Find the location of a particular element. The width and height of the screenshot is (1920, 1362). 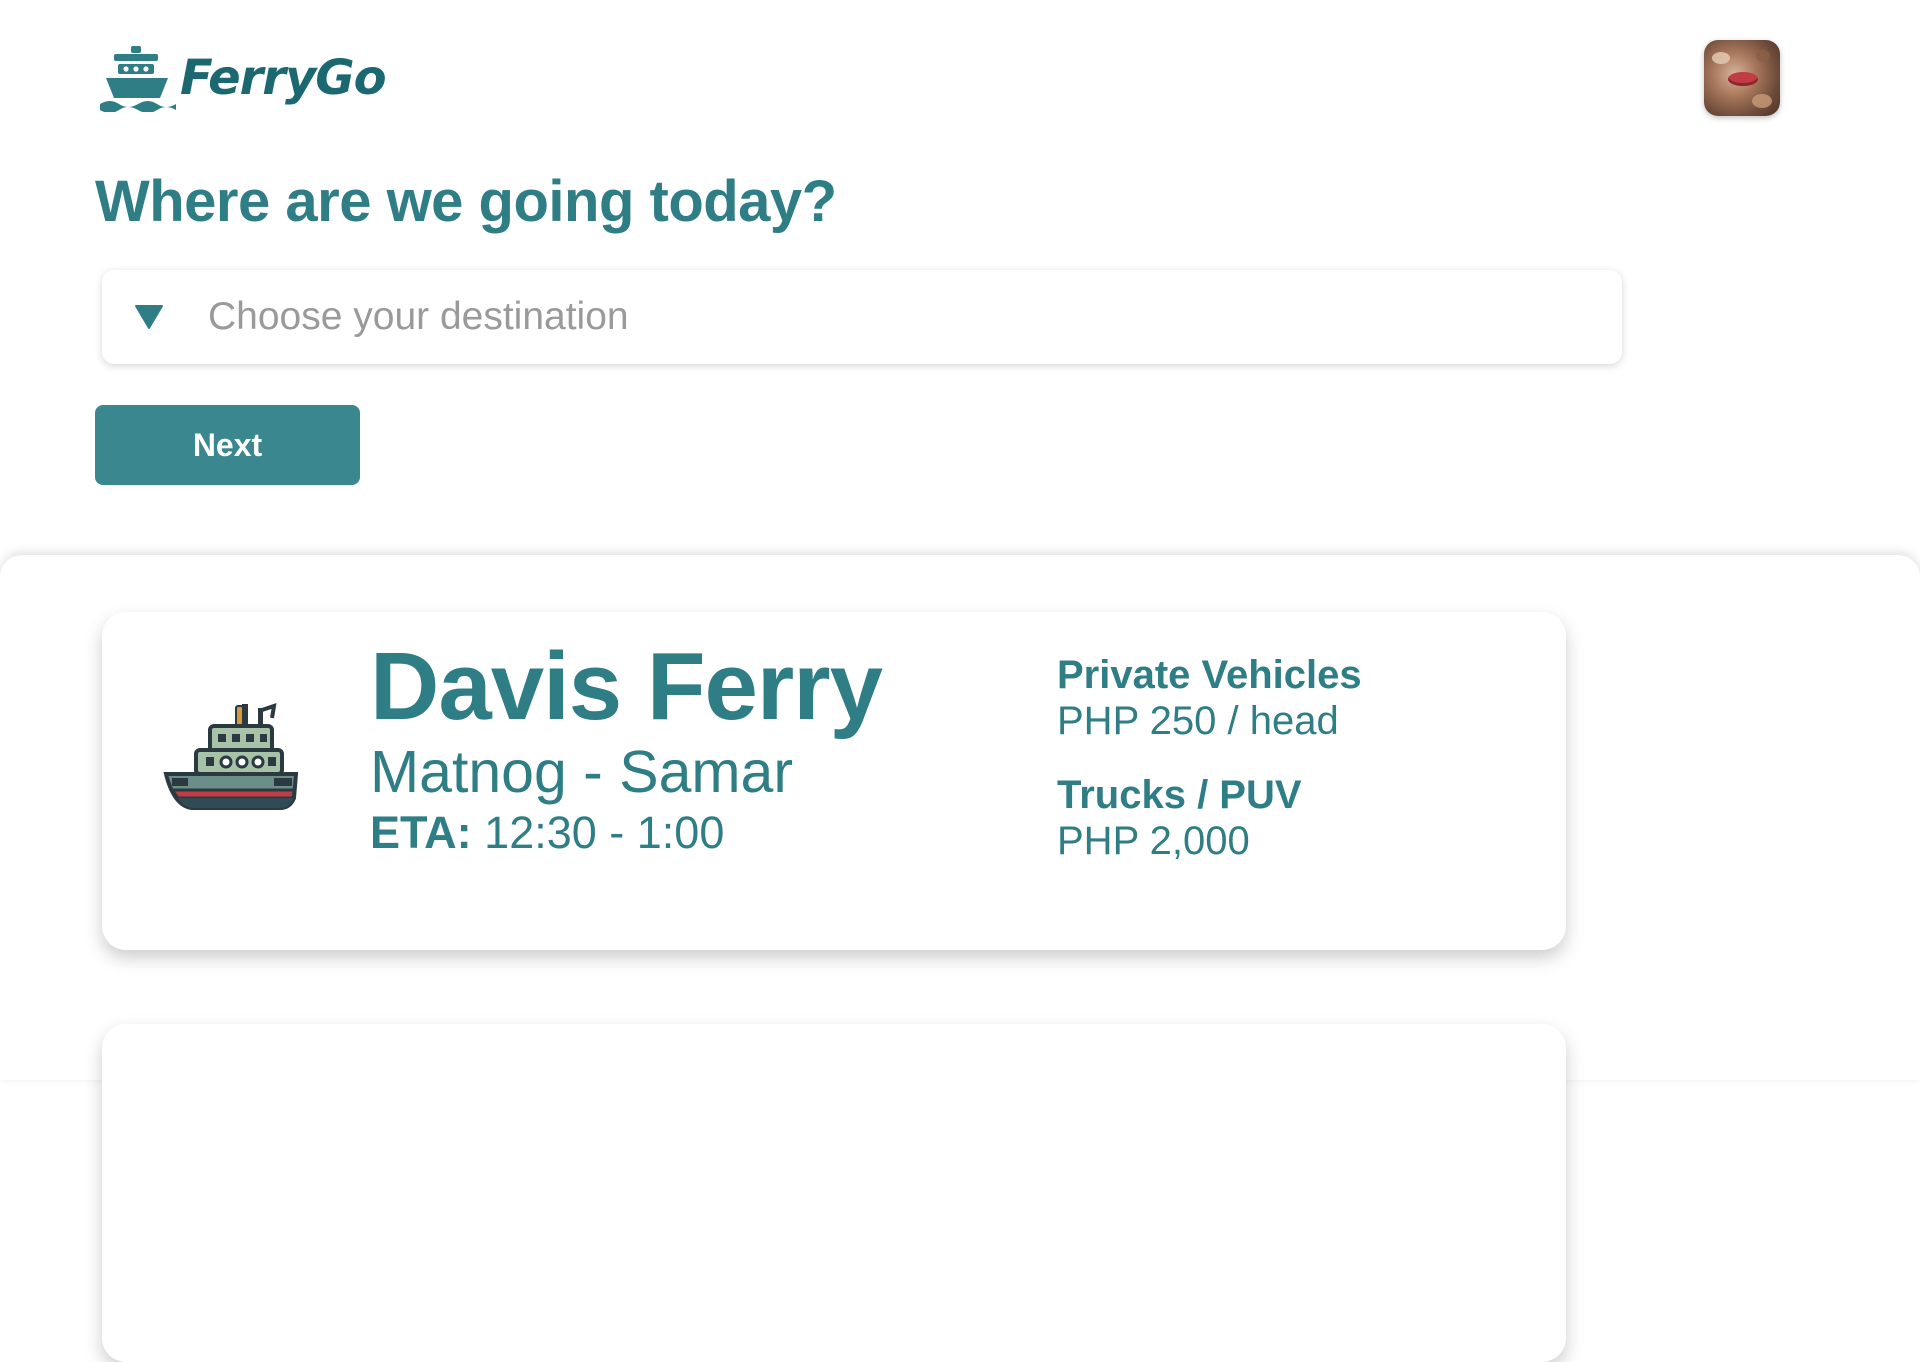

ferry-name: Davis Ferry is located at coordinates (626, 686).